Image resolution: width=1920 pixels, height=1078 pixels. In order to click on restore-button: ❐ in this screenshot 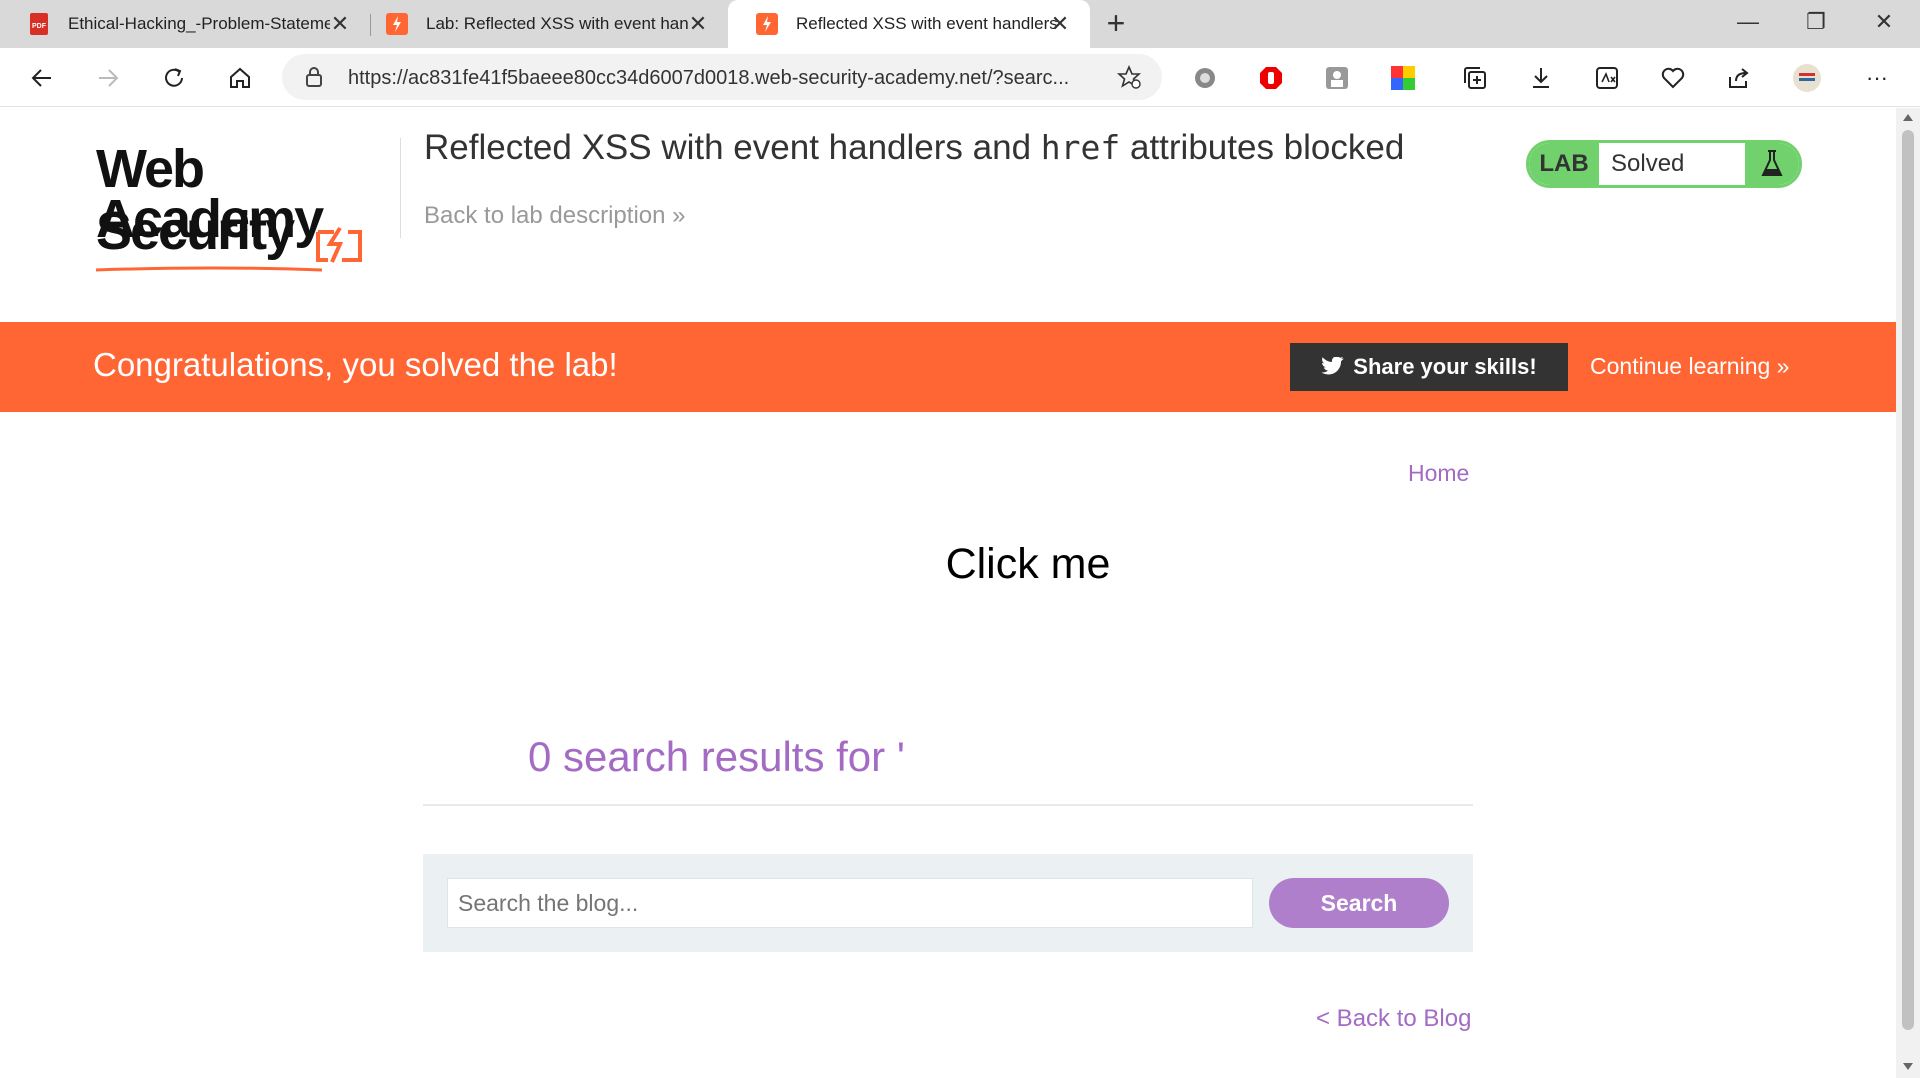, I will do `click(1816, 22)`.